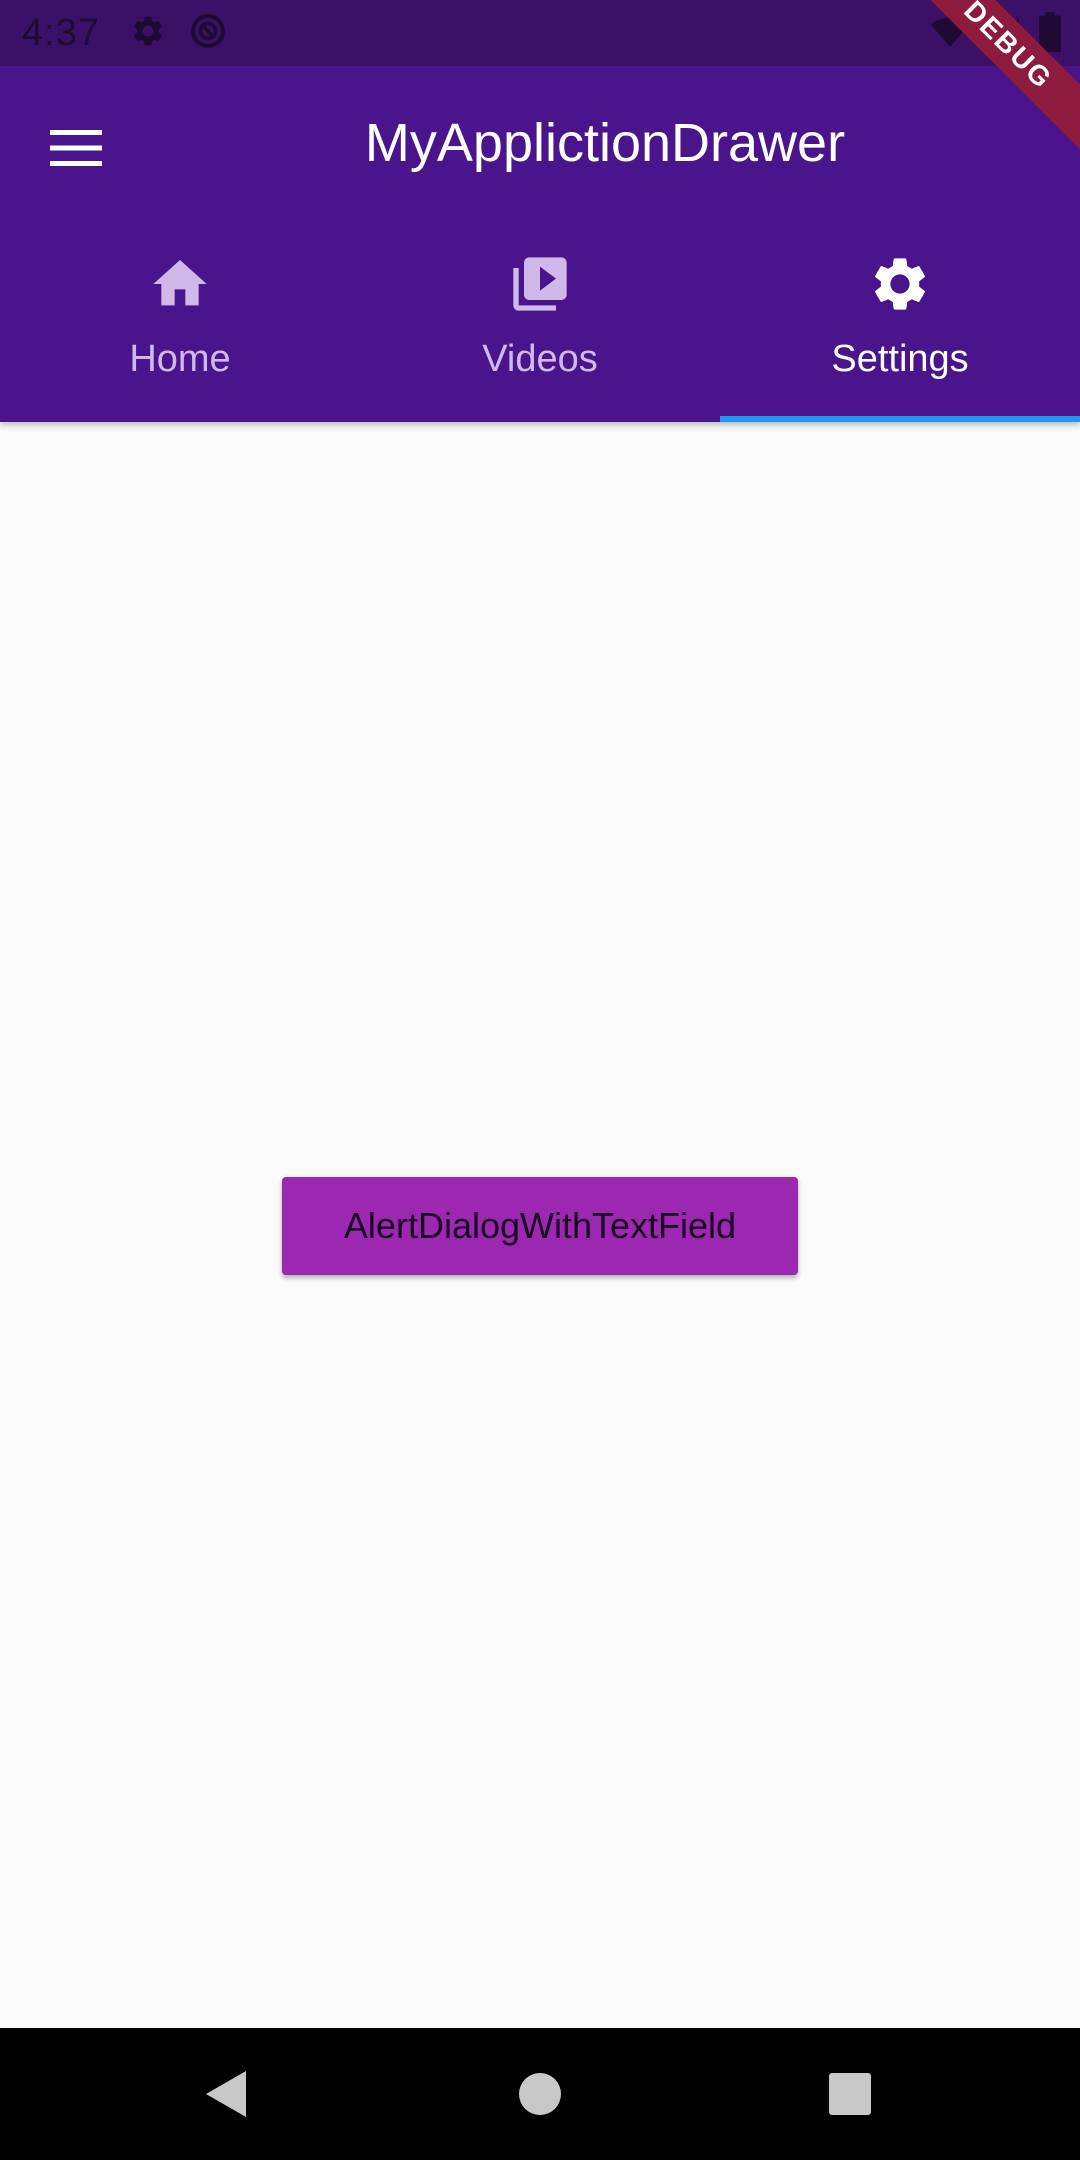 The image size is (1080, 2160). What do you see at coordinates (540, 359) in the screenshot?
I see `tab-label-videos: Videos` at bounding box center [540, 359].